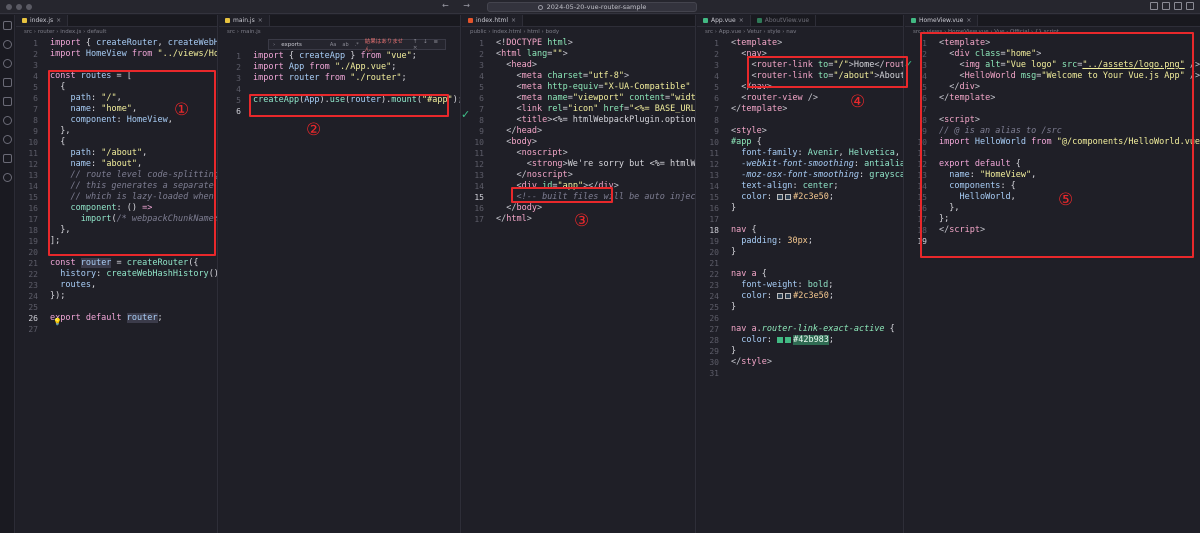 Image resolution: width=1200 pixels, height=533 pixels. Describe the element at coordinates (7, 120) in the screenshot. I see `remote-icon` at that location.